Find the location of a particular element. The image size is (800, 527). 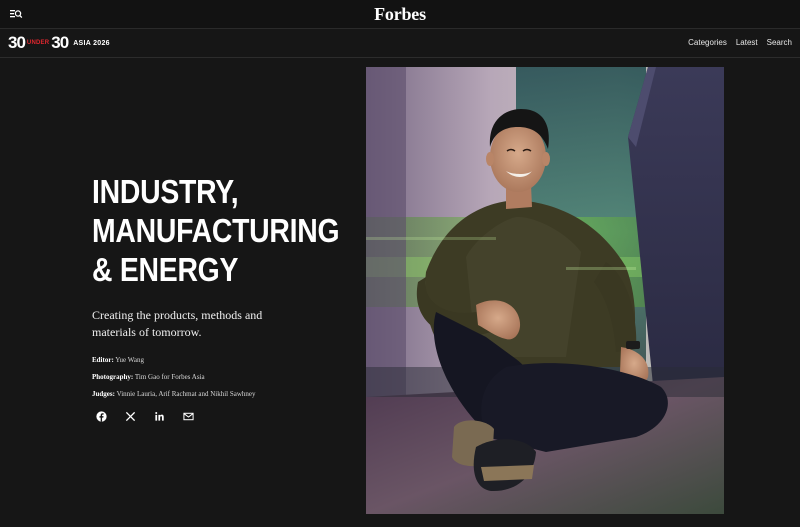

page-title: INDUSTRY, MANUFACTURING & ENERGY is located at coordinates (216, 230).